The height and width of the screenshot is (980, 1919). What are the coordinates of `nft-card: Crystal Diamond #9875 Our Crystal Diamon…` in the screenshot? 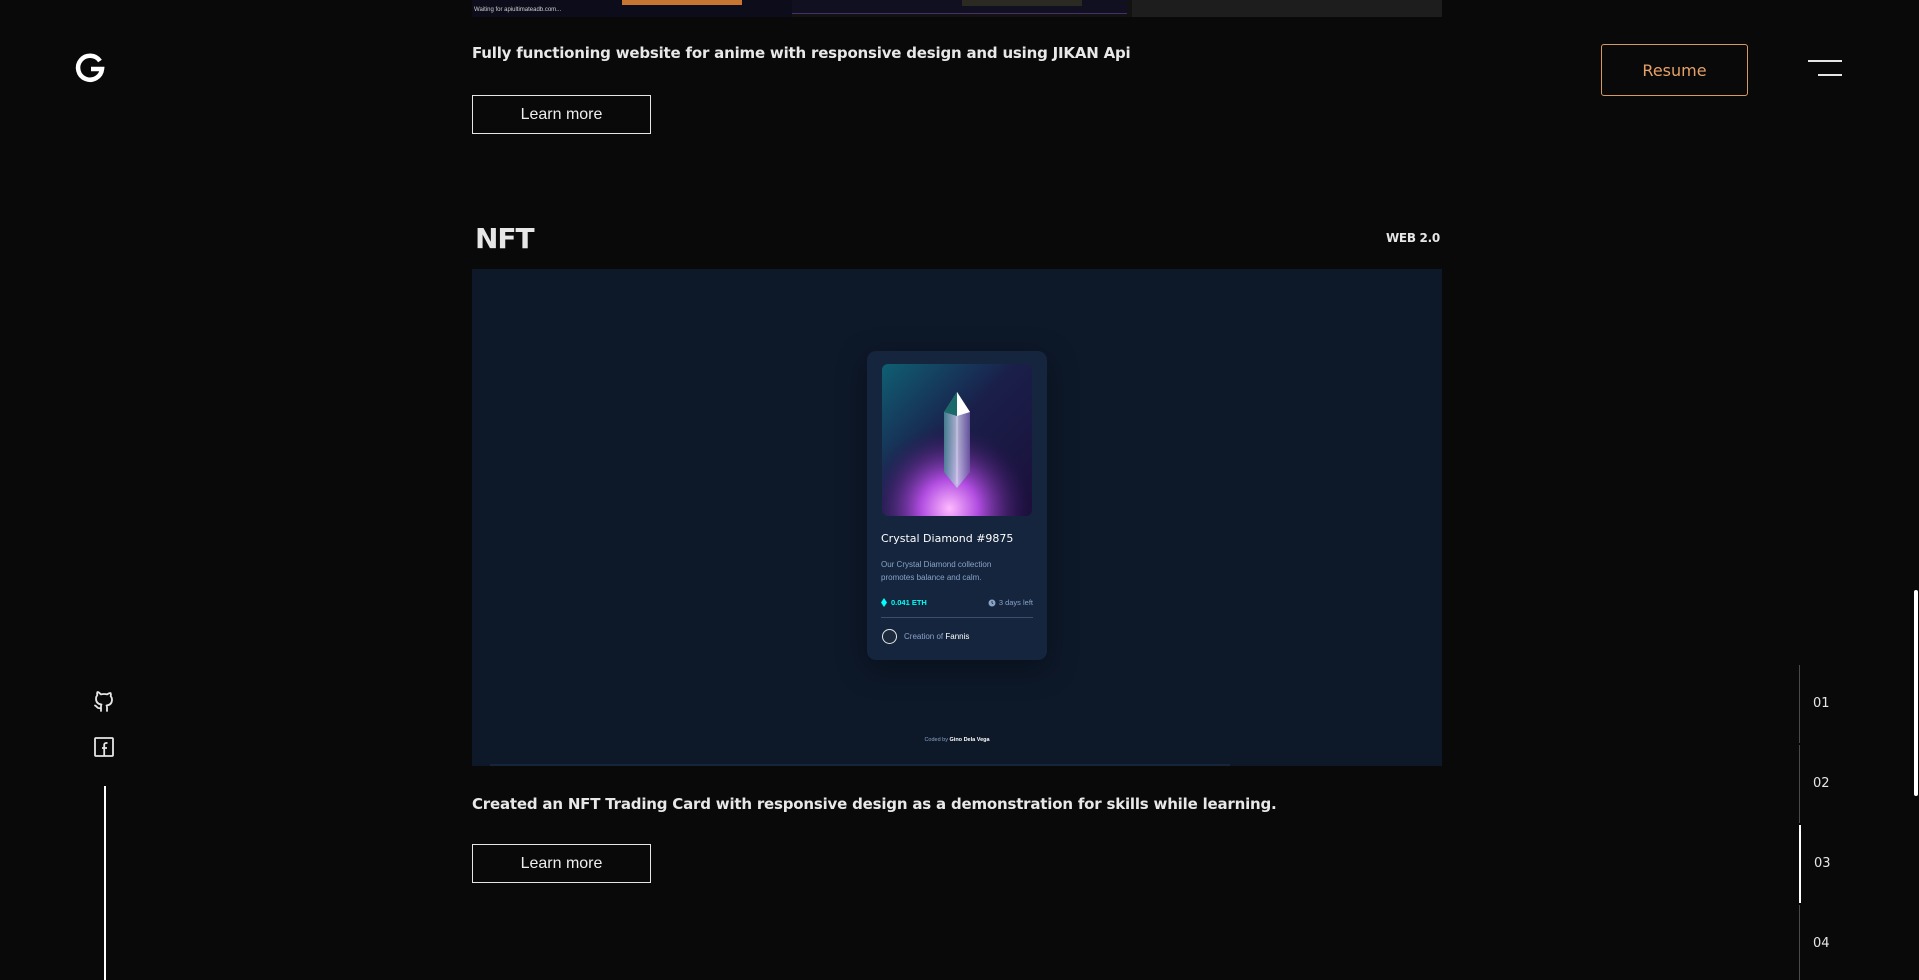 It's located at (957, 505).